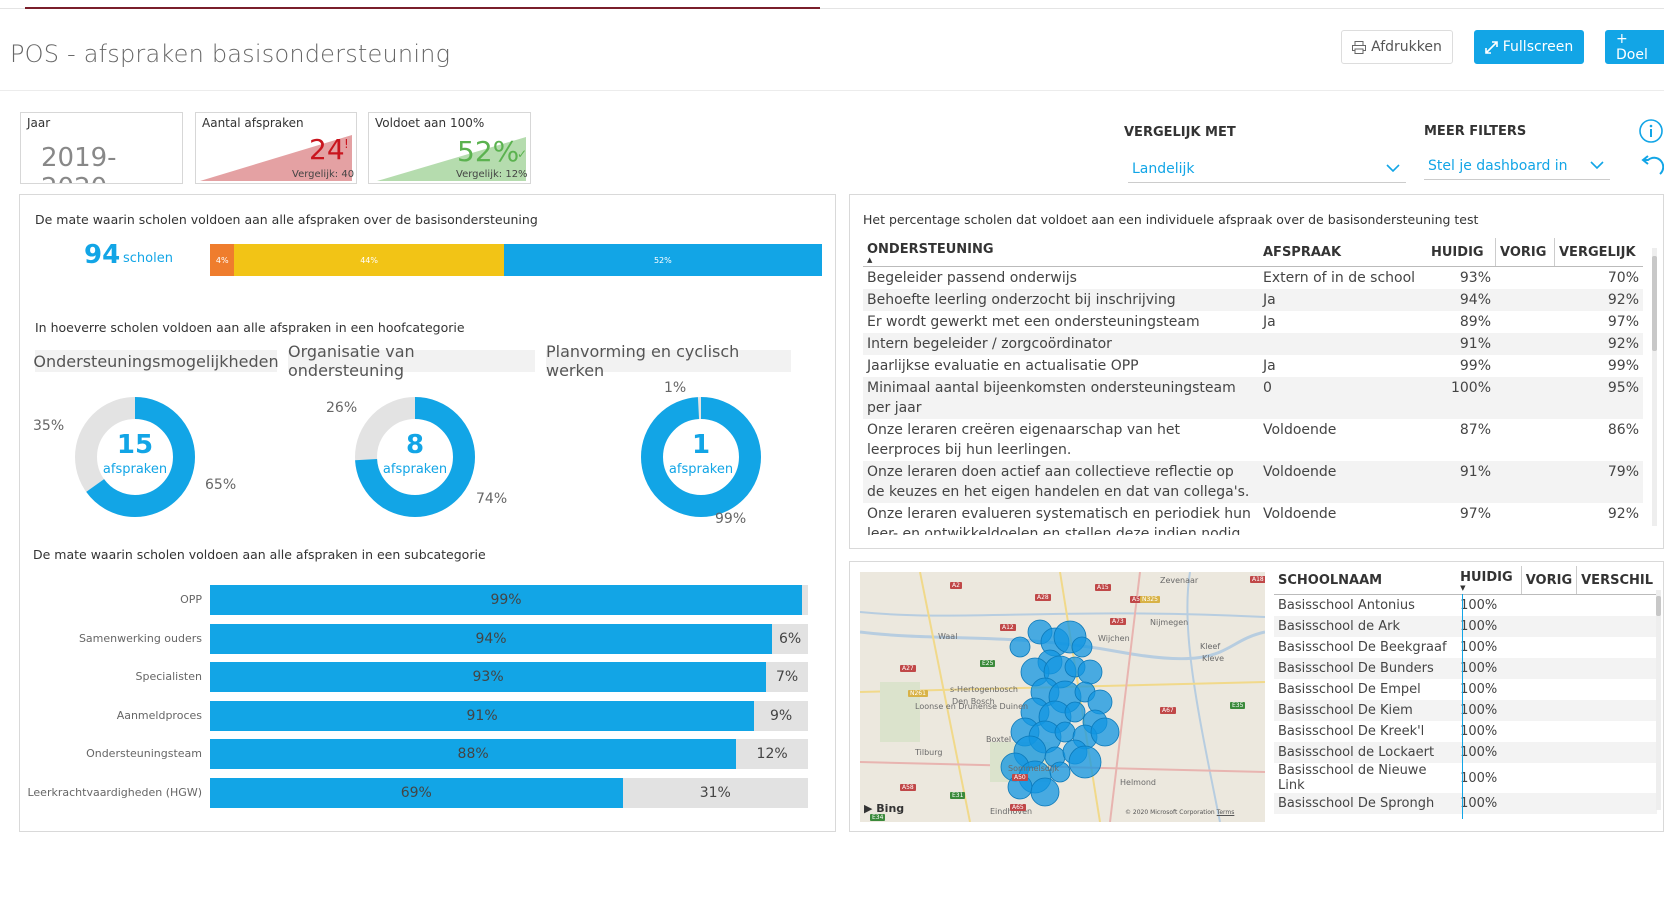  What do you see at coordinates (1654, 387) in the screenshot?
I see `detail-scrollbar` at bounding box center [1654, 387].